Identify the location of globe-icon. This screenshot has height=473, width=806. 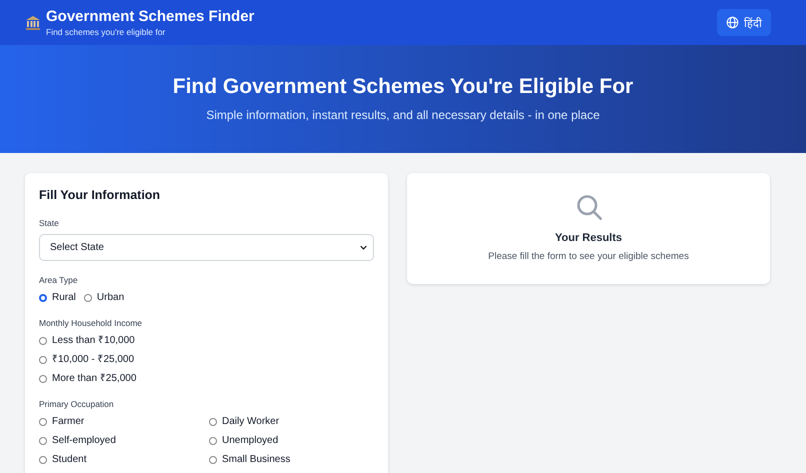
(732, 22).